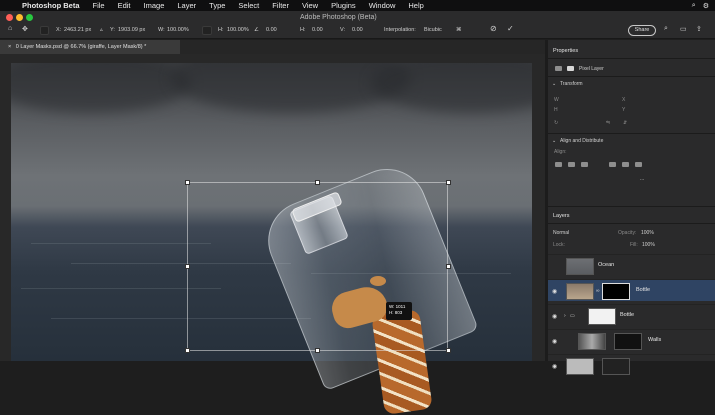 The image size is (715, 415). Describe the element at coordinates (558, 164) in the screenshot. I see `align-left-icon` at that location.